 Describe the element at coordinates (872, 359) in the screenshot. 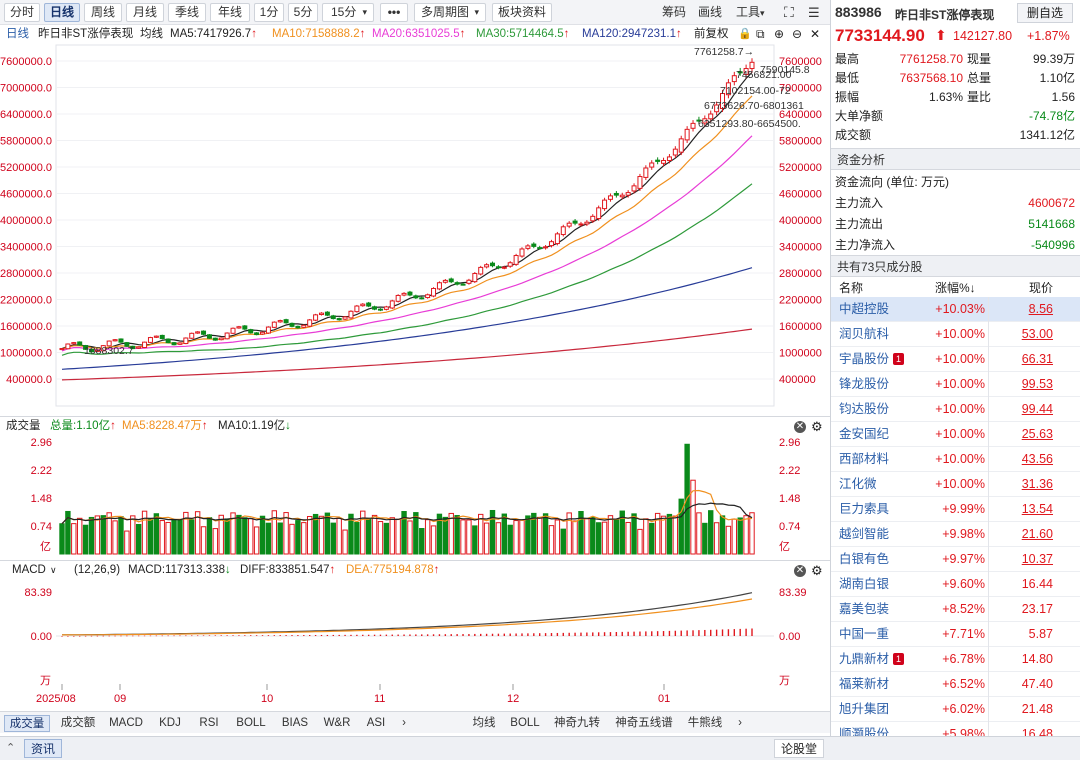

I see `stock-name: 宇晶股份 1` at that location.